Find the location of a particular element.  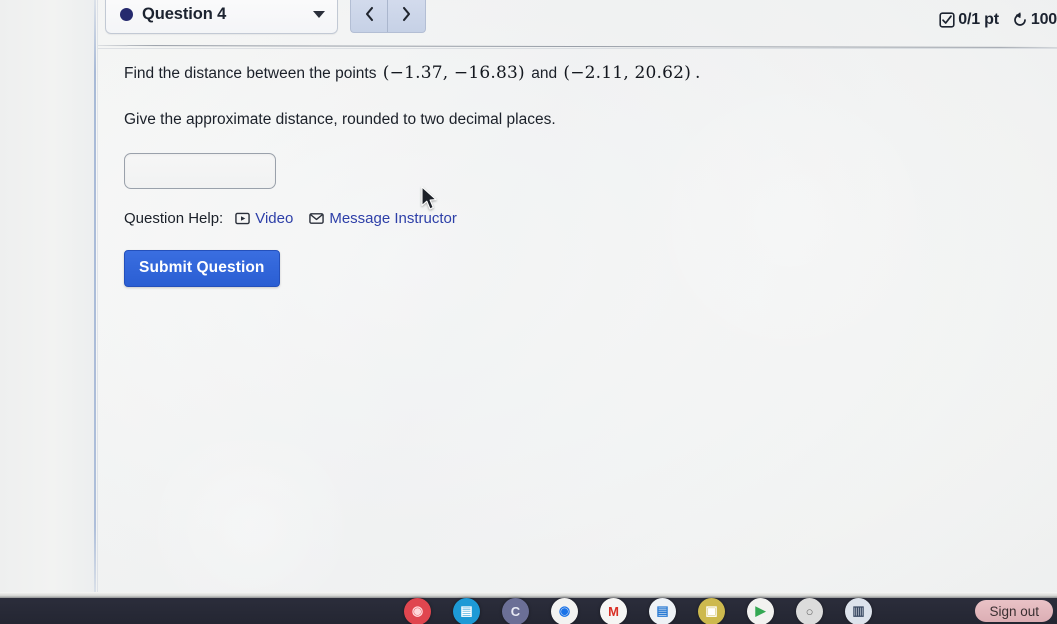

next-question-button is located at coordinates (407, 16).